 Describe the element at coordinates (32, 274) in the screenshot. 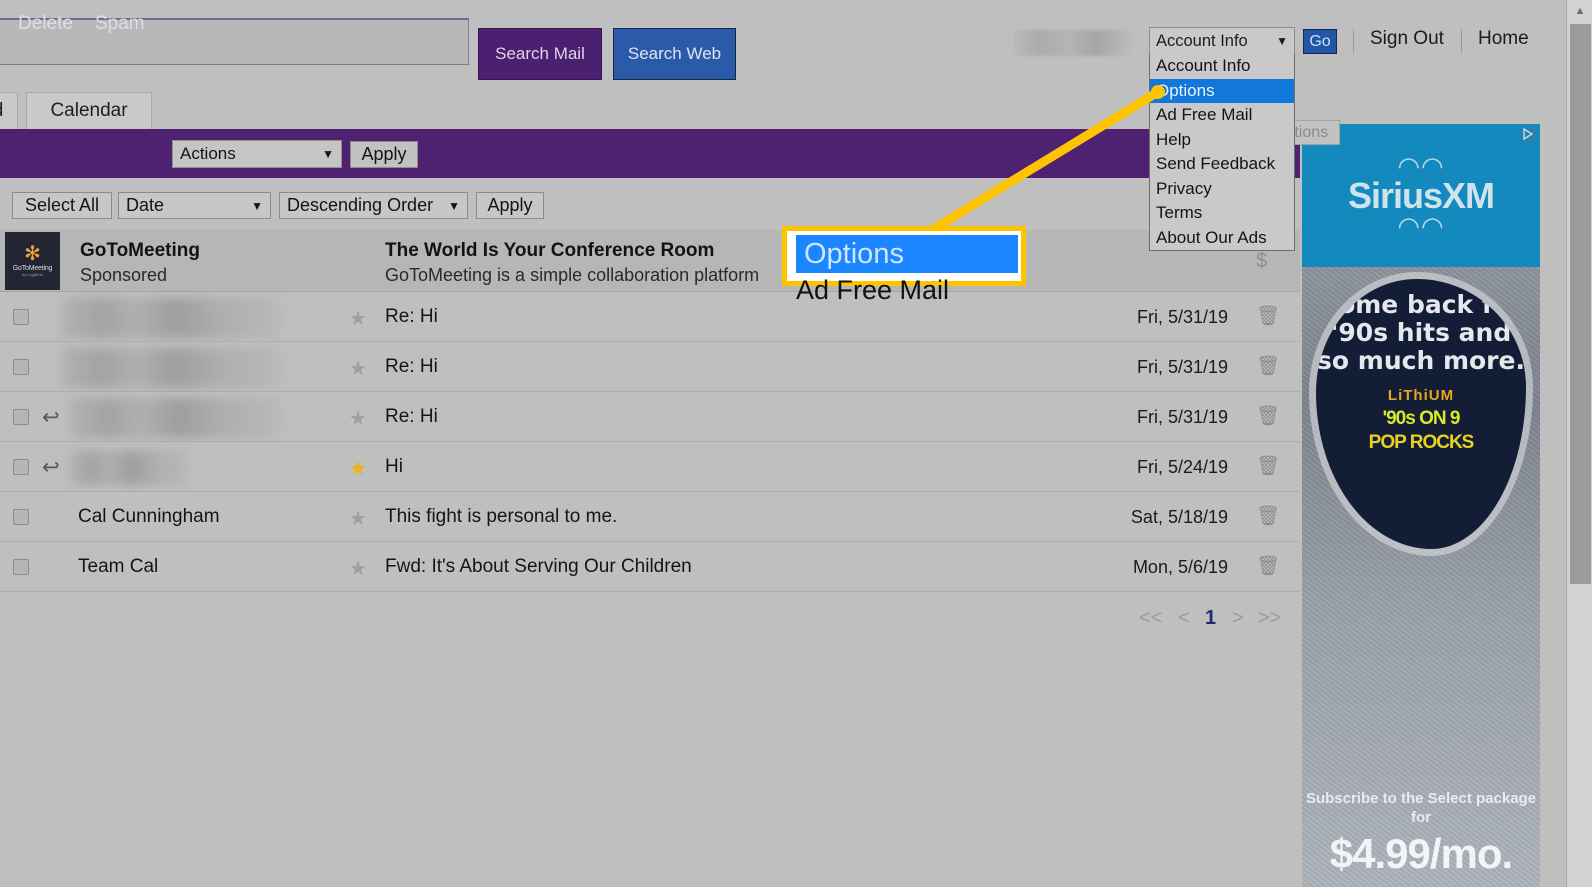

I see `gotomeeting-byline: by LogMeIn` at that location.